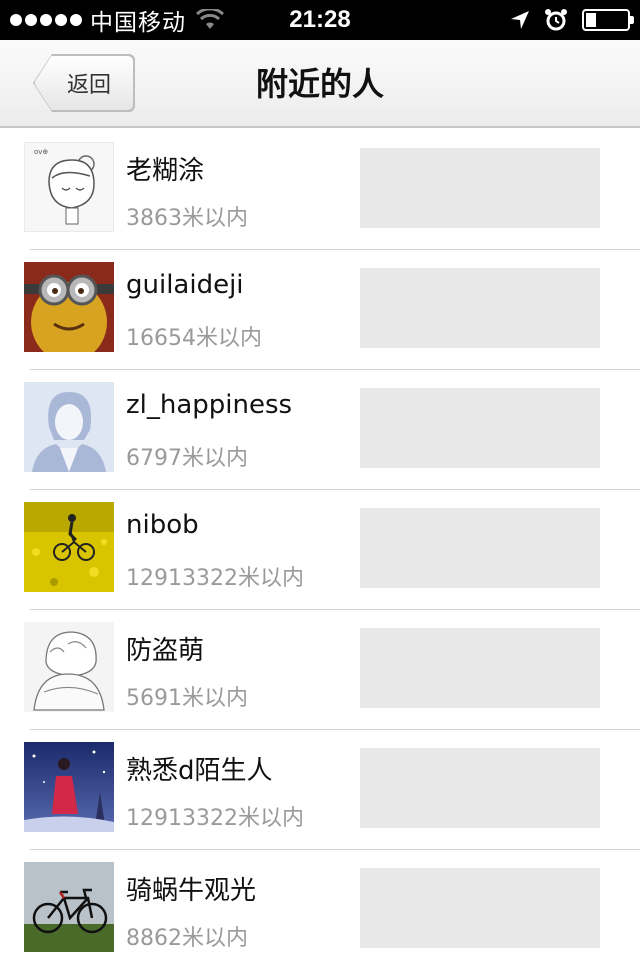 The width and height of the screenshot is (640, 960). What do you see at coordinates (69, 187) in the screenshot?
I see `avatar: ov⊕` at bounding box center [69, 187].